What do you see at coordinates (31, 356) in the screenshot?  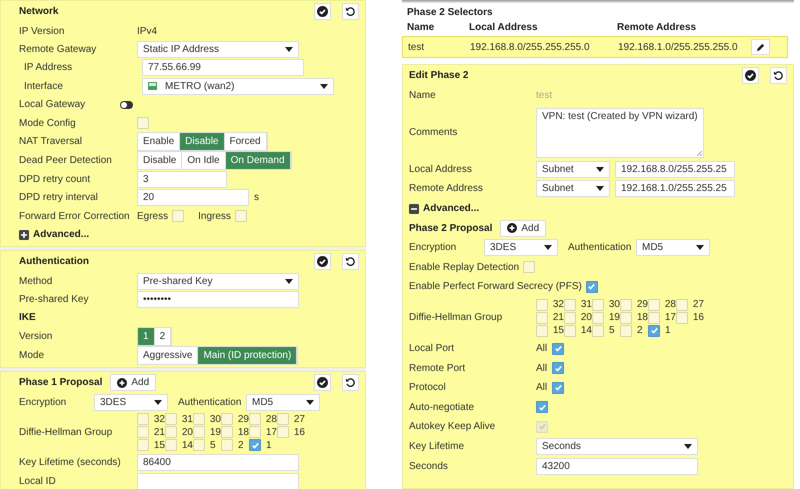 I see `field-label: Mode` at bounding box center [31, 356].